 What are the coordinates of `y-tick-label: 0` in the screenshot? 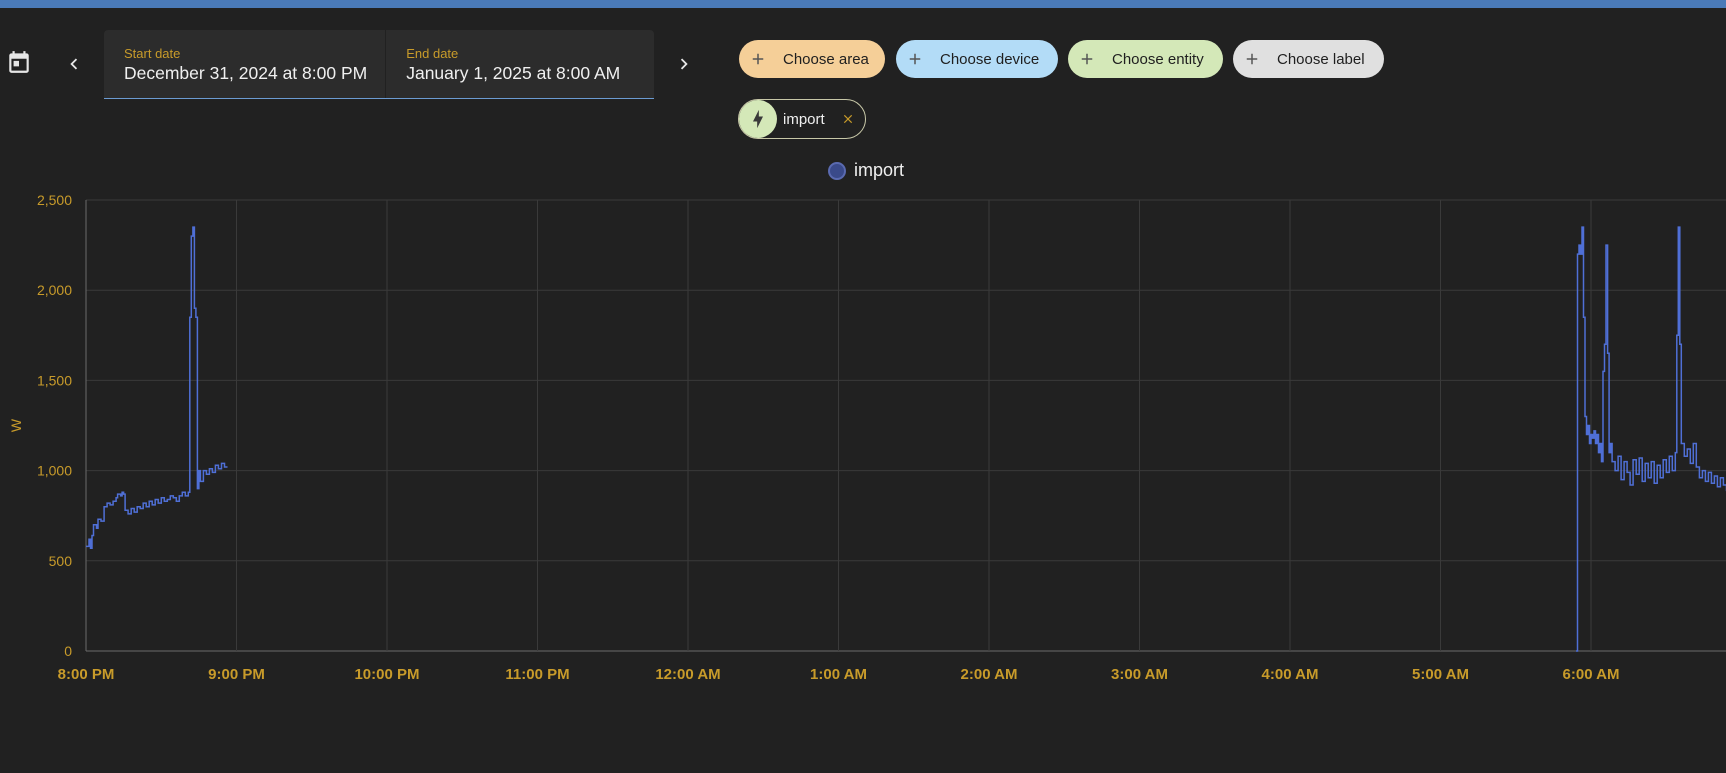 It's located at (68, 651).